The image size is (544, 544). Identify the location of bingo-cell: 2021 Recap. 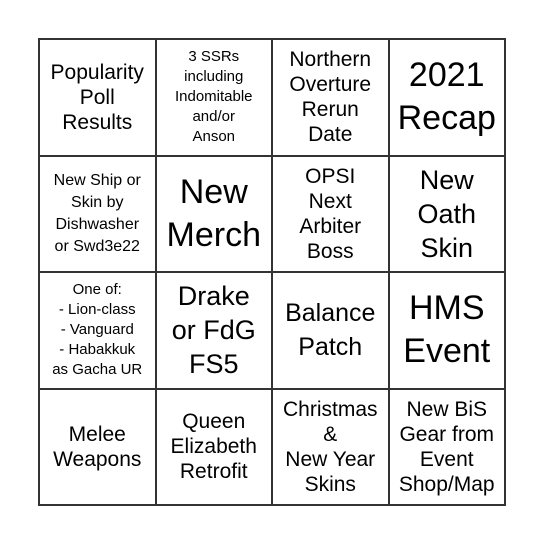
(446, 97).